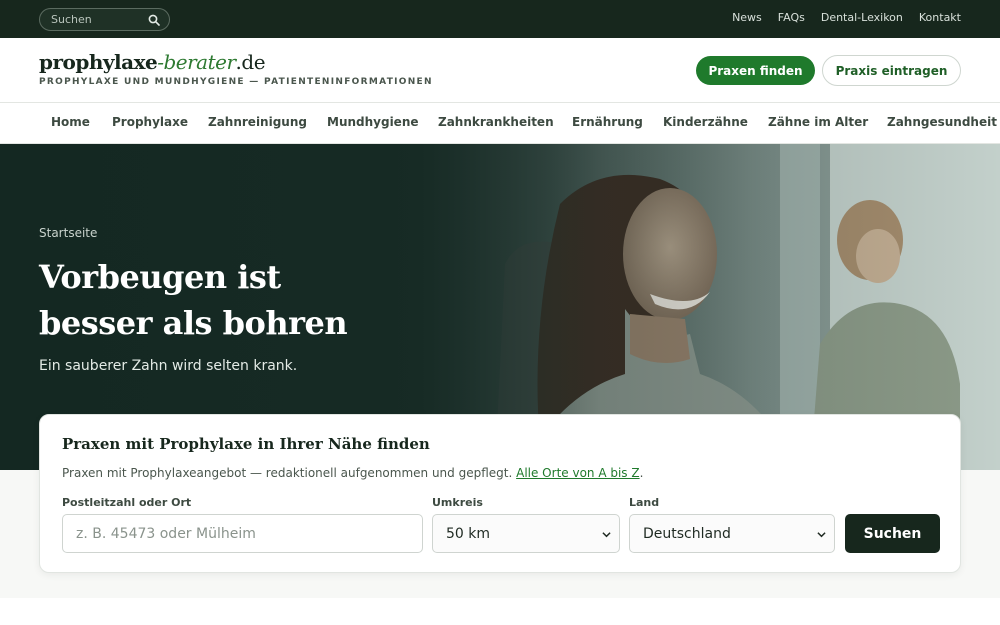  I want to click on radius-select: 50 km, so click(526, 533).